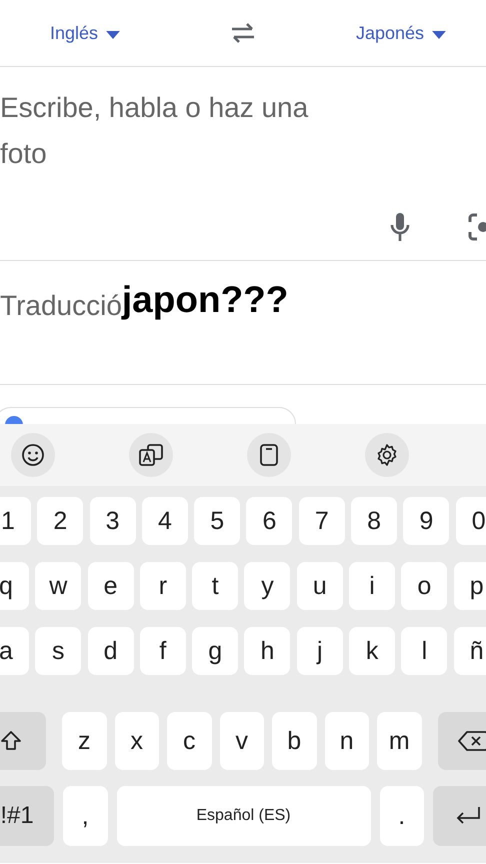 This screenshot has width=486, height=864. Describe the element at coordinates (242, 741) in the screenshot. I see `key: v` at that location.